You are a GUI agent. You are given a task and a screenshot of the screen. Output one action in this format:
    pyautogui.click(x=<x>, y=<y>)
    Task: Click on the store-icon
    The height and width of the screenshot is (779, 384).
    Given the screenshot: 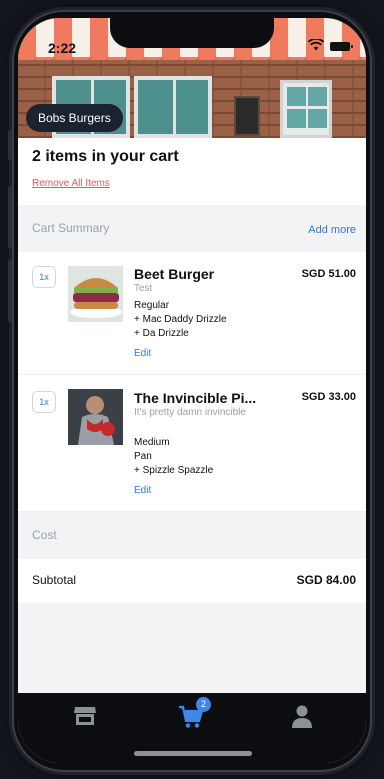 What is the action you would take?
    pyautogui.click(x=85, y=719)
    